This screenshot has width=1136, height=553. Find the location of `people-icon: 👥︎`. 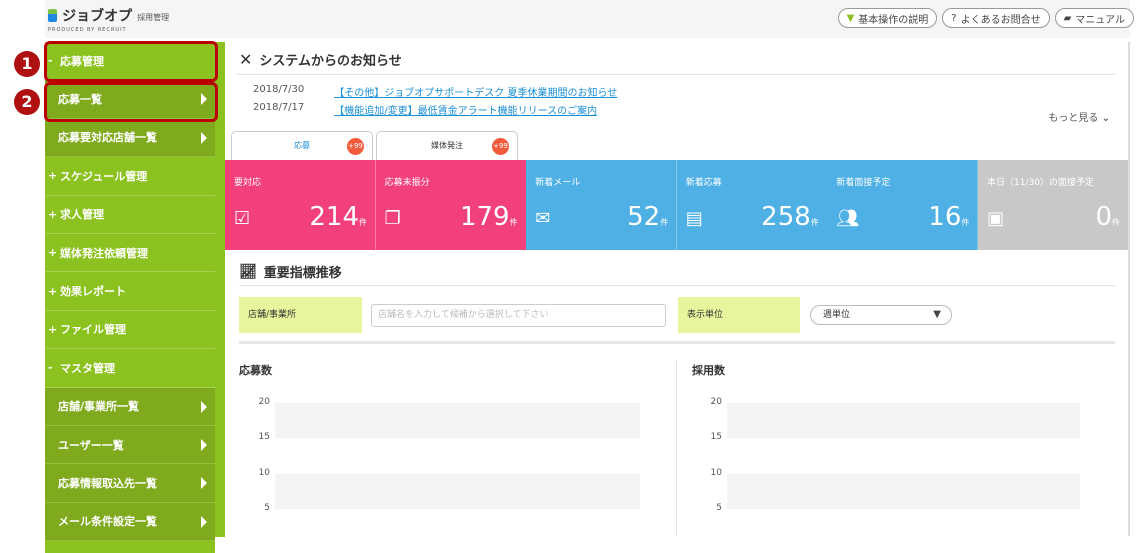

people-icon: 👥︎ is located at coordinates (848, 218).